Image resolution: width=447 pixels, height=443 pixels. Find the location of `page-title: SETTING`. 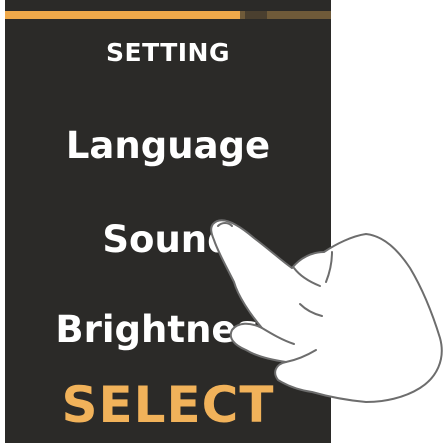

page-title: SETTING is located at coordinates (167, 52).